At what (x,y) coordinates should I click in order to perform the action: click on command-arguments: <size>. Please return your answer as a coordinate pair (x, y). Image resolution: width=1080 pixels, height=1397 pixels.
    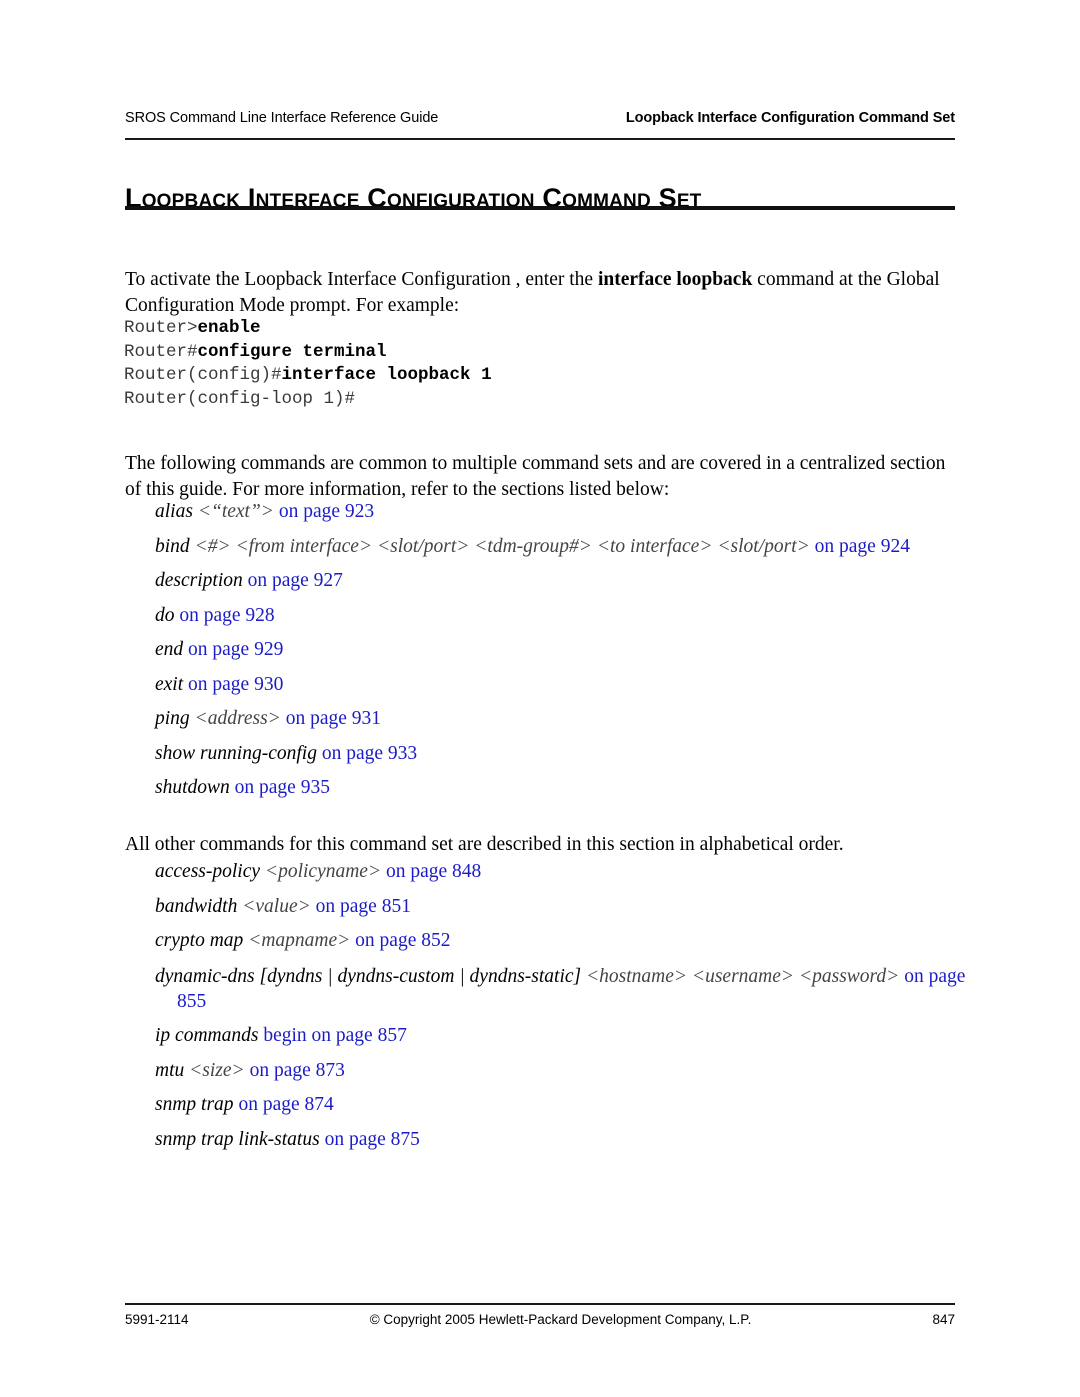
    Looking at the image, I should click on (217, 1070).